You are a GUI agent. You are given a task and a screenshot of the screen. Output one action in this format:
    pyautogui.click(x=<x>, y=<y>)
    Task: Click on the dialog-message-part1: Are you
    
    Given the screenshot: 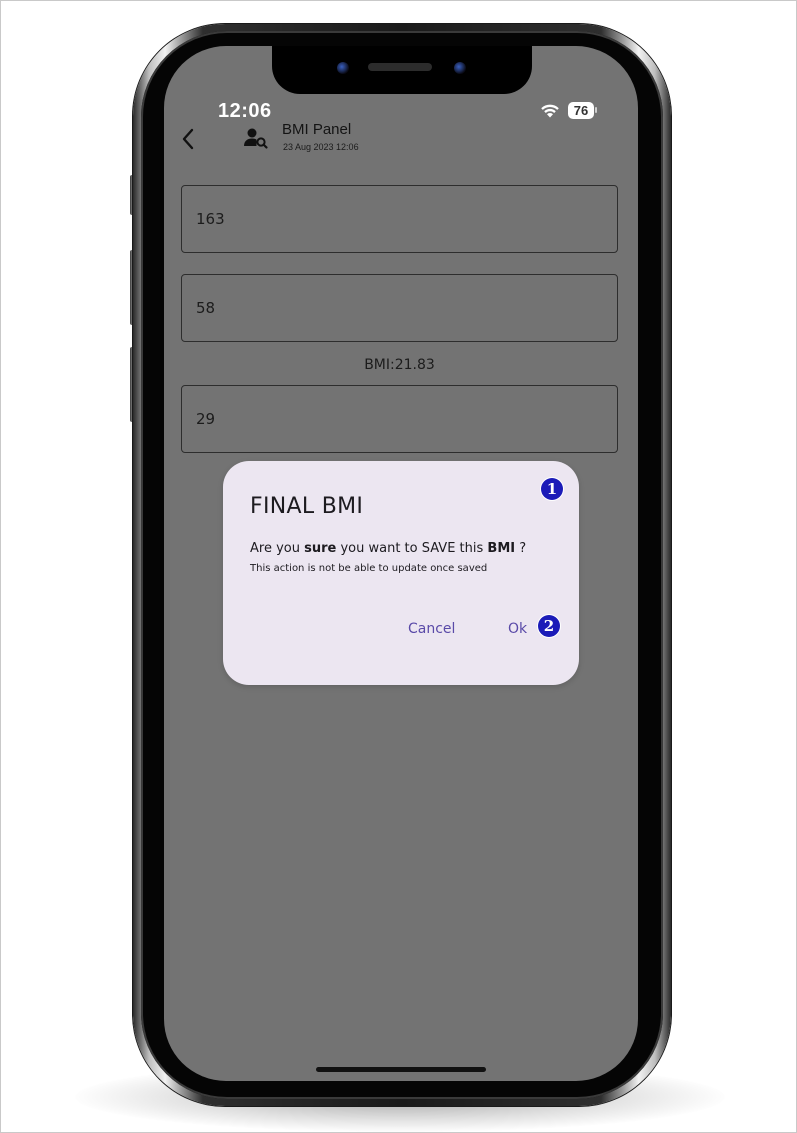 What is the action you would take?
    pyautogui.click(x=277, y=548)
    